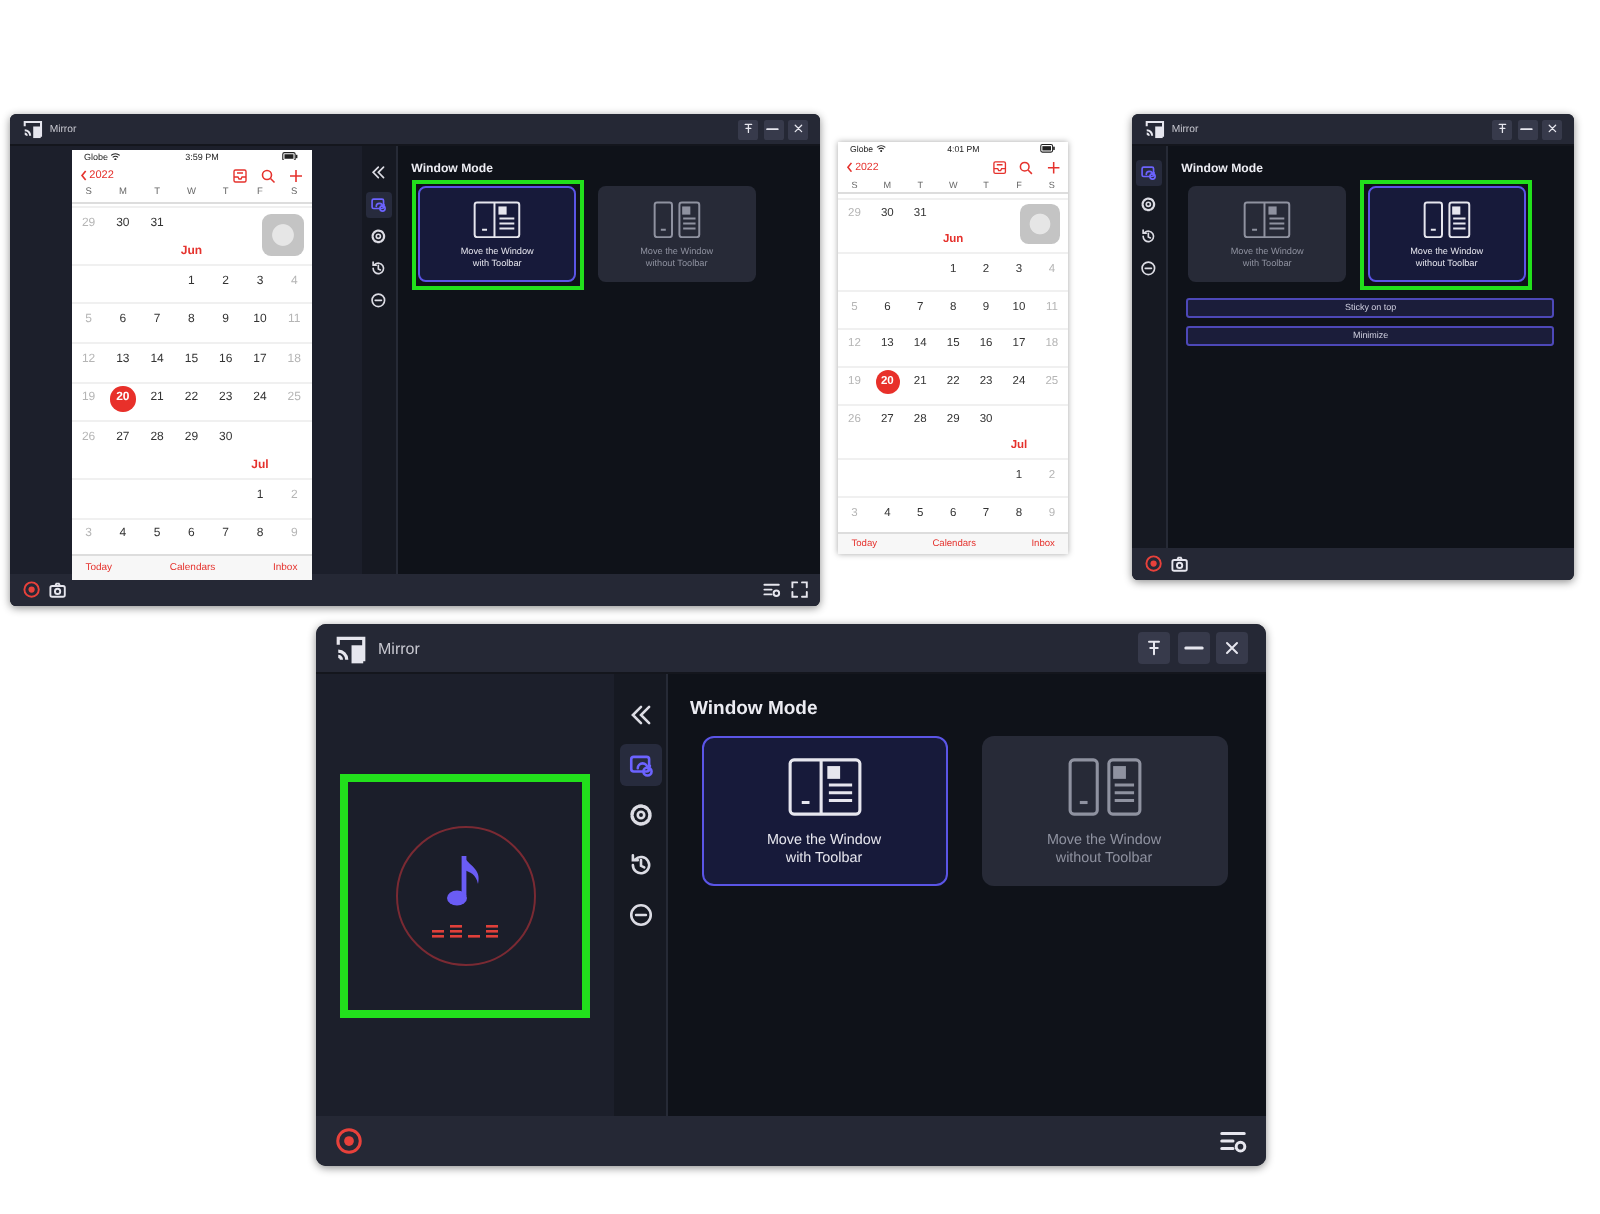 This screenshot has width=1600, height=1214. I want to click on section-title: Window Mode, so click(755, 709).